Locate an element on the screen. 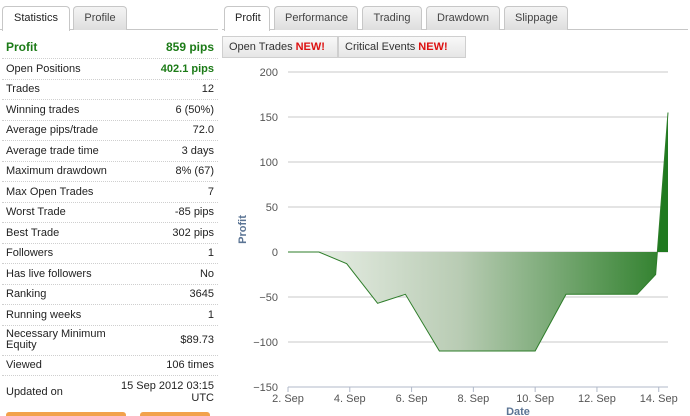 Image resolution: width=690 pixels, height=416 pixels. y-axis-ticks: −150−100−50050100150200 is located at coordinates (265, 230).